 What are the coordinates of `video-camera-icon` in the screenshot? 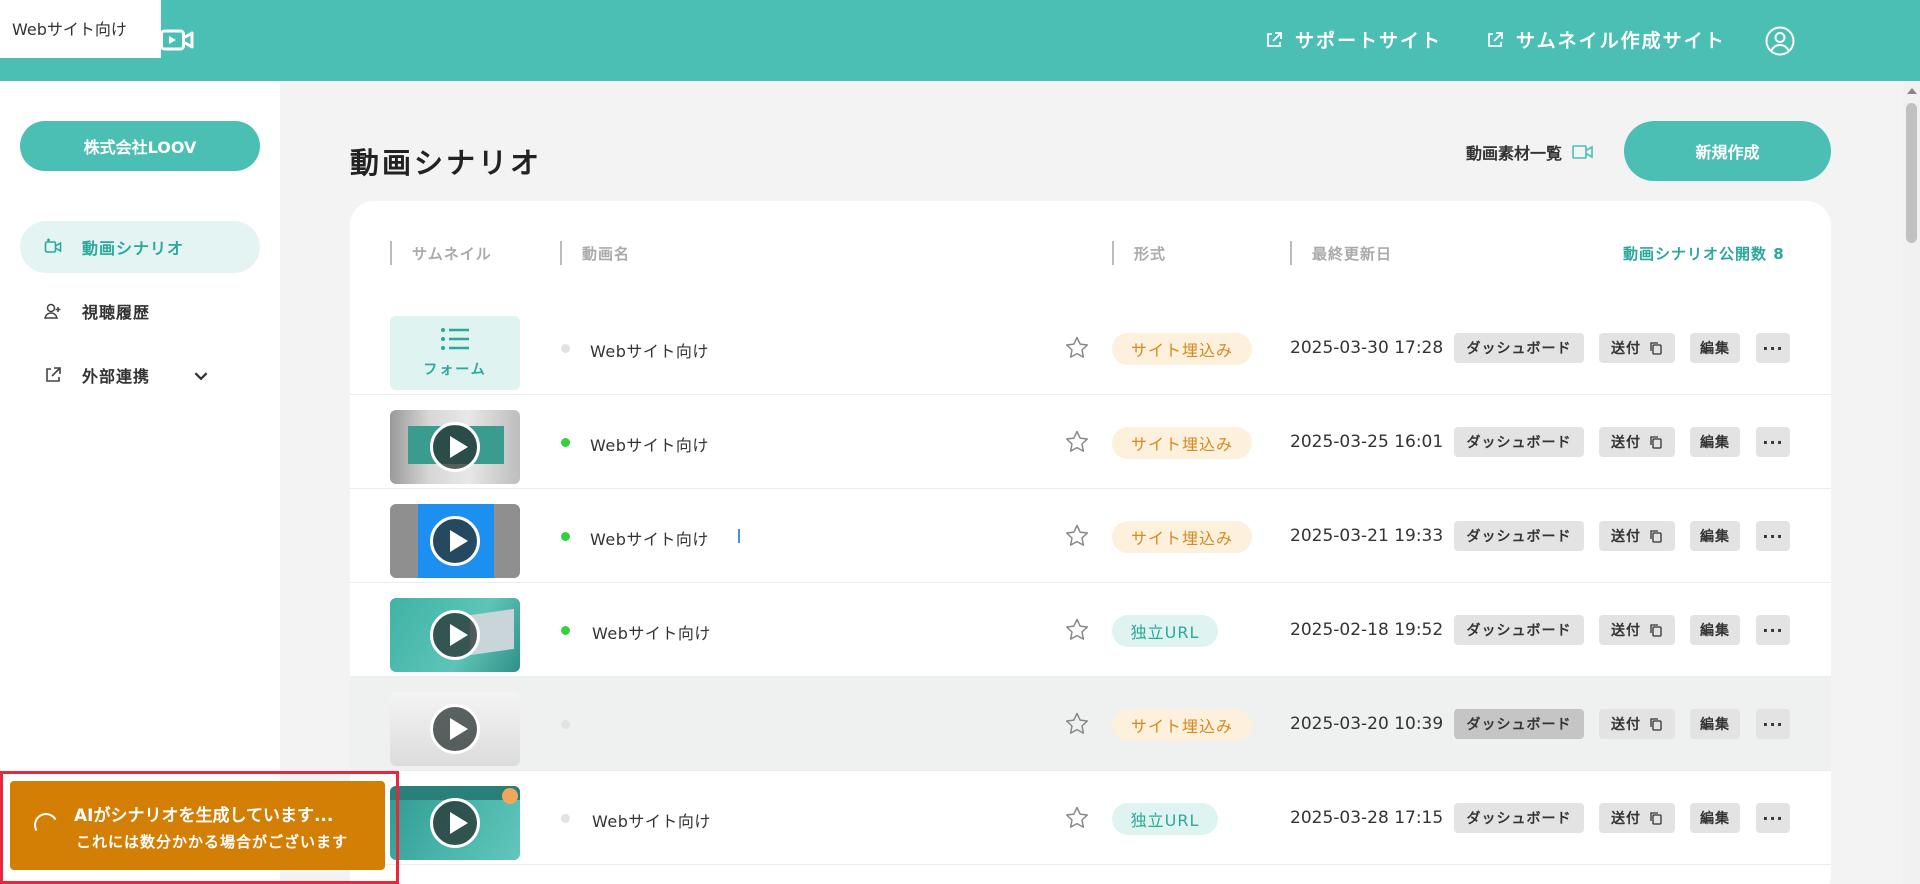 It's located at (1582, 152).